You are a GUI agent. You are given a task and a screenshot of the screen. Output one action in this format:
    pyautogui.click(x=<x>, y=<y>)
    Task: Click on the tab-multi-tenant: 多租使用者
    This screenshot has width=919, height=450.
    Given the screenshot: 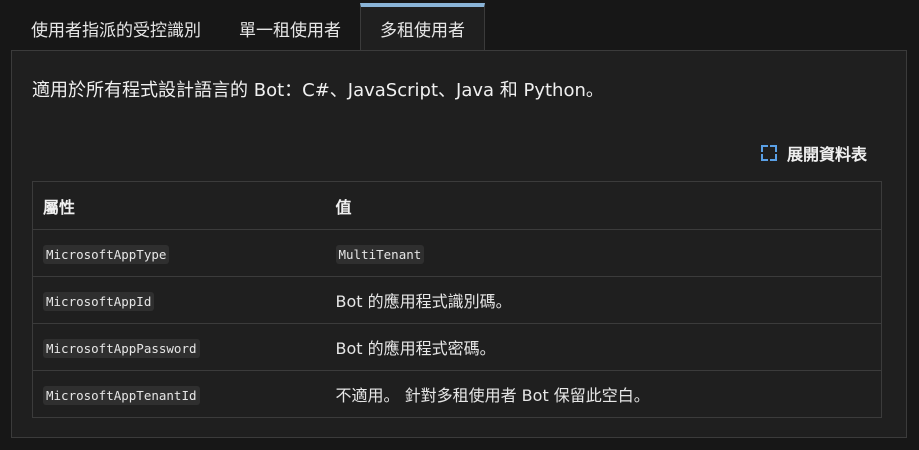 What is the action you would take?
    pyautogui.click(x=422, y=26)
    